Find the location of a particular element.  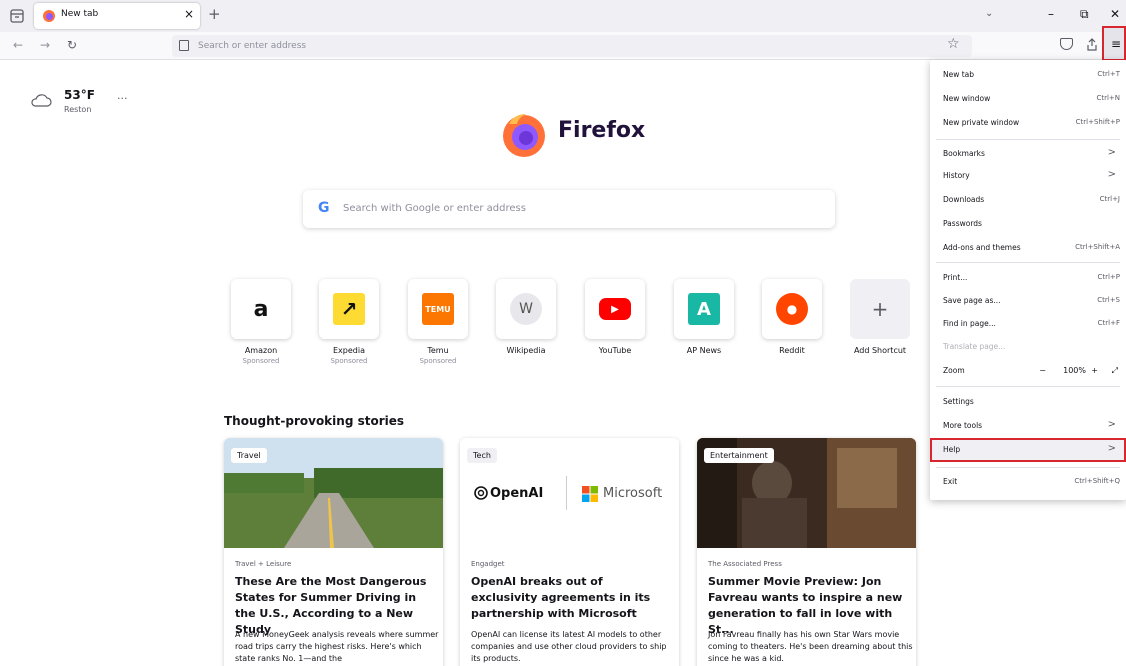

story-source: Travel + Leisure is located at coordinates (263, 564).